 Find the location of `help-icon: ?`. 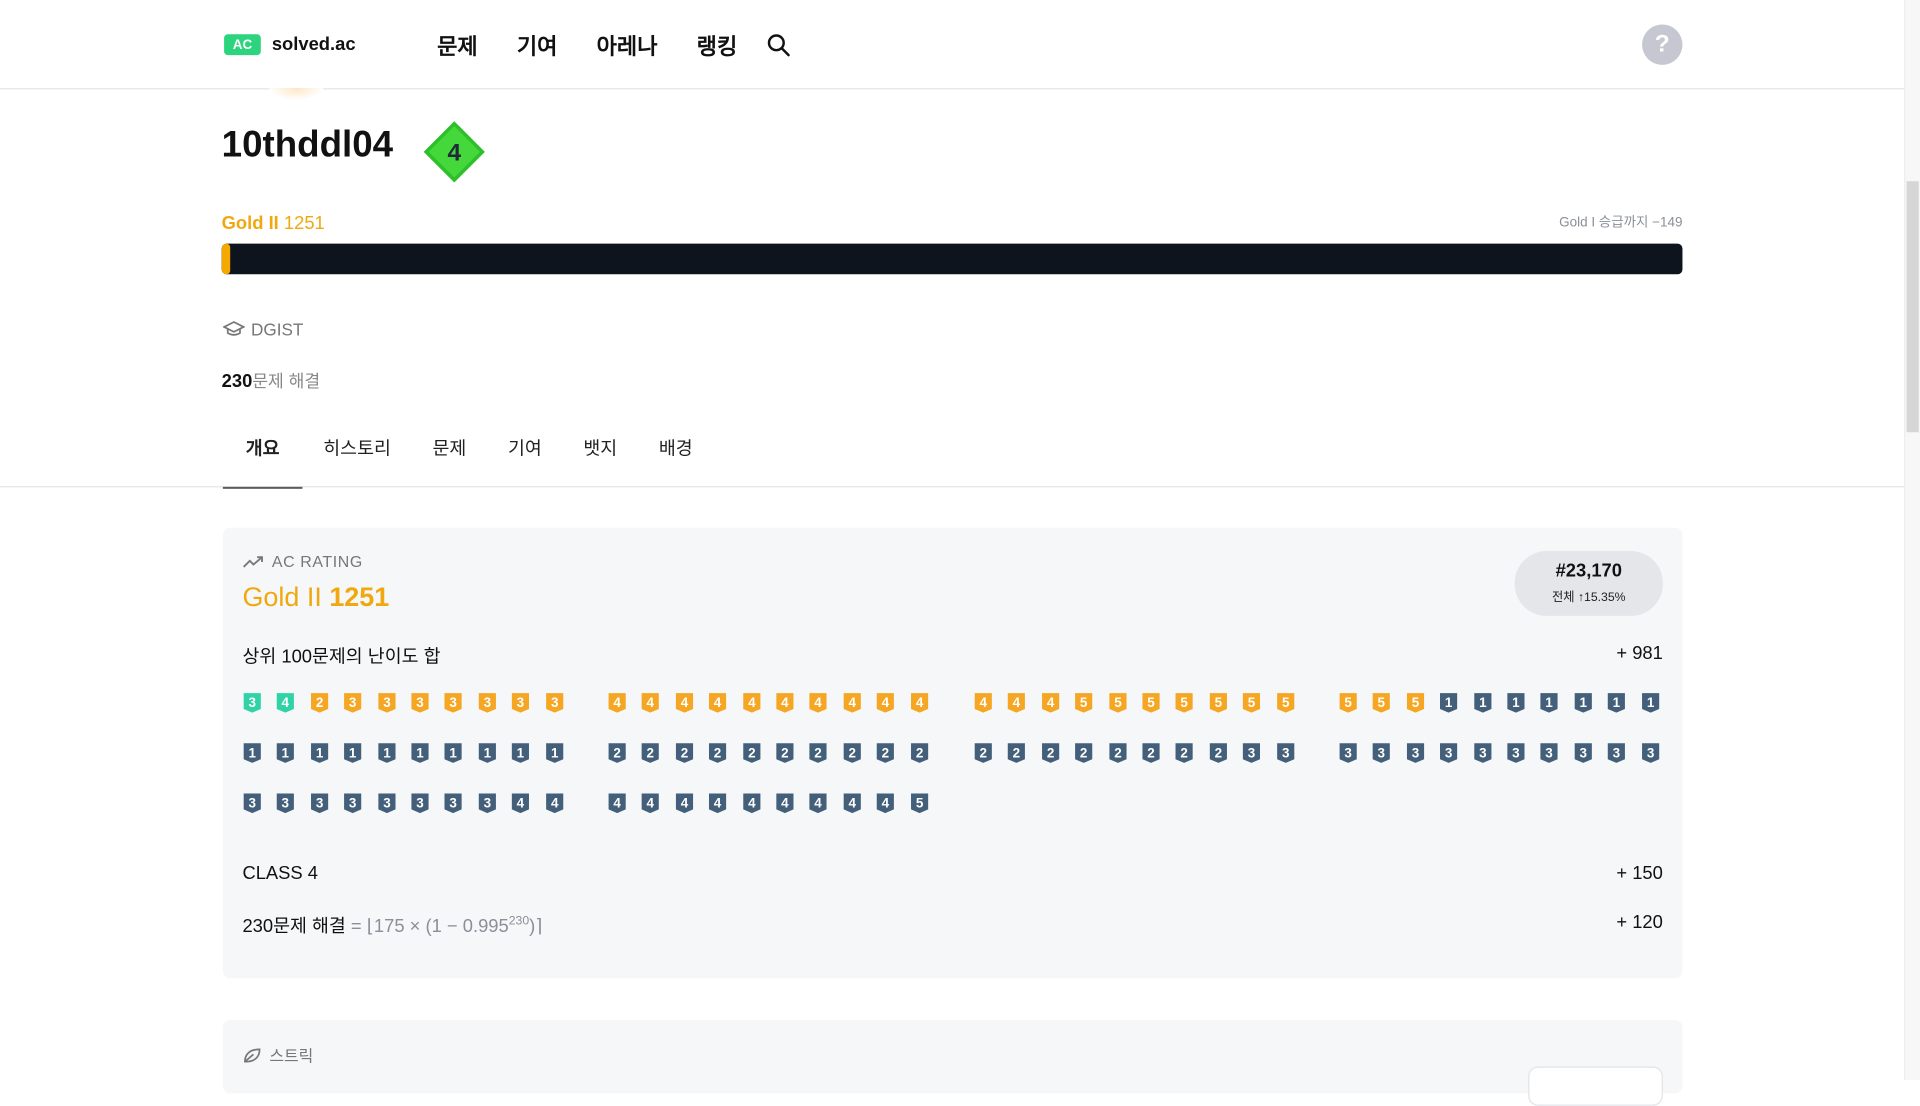

help-icon: ? is located at coordinates (1662, 44).